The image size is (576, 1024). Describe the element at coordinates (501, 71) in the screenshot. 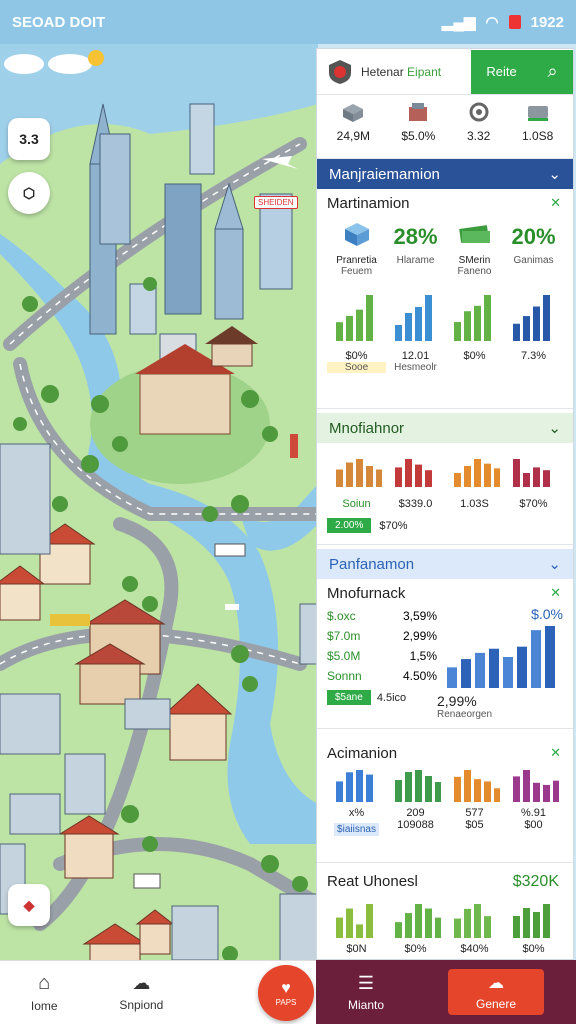

I see `search-label: Reite` at that location.